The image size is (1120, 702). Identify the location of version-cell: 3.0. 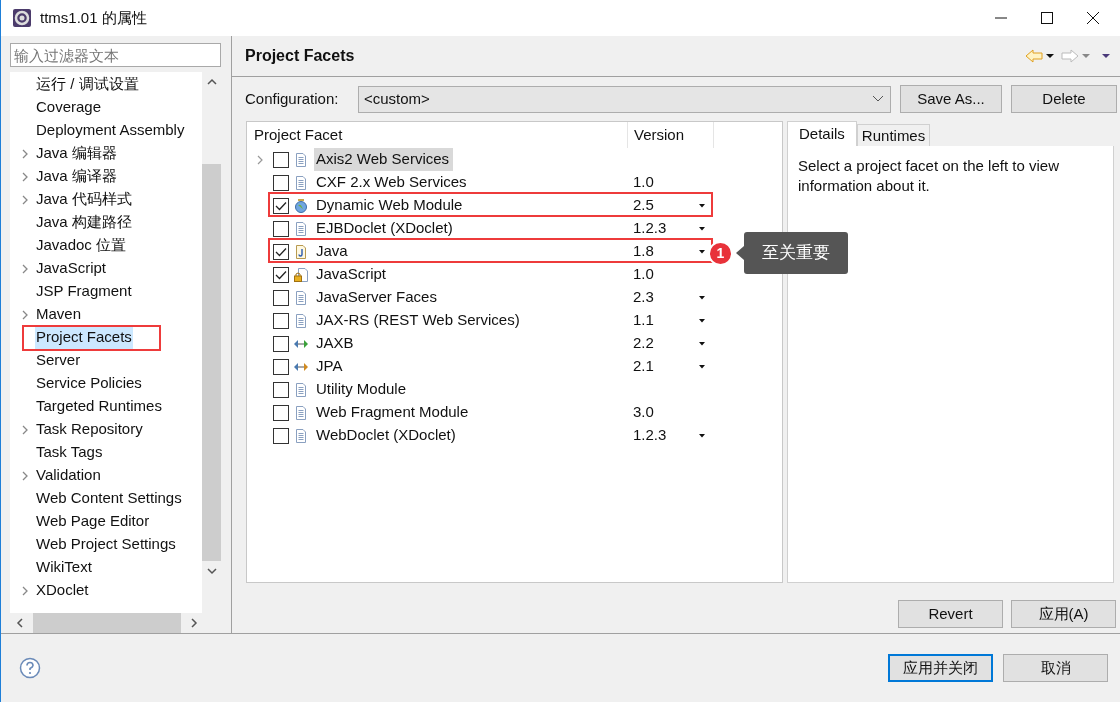
(643, 412).